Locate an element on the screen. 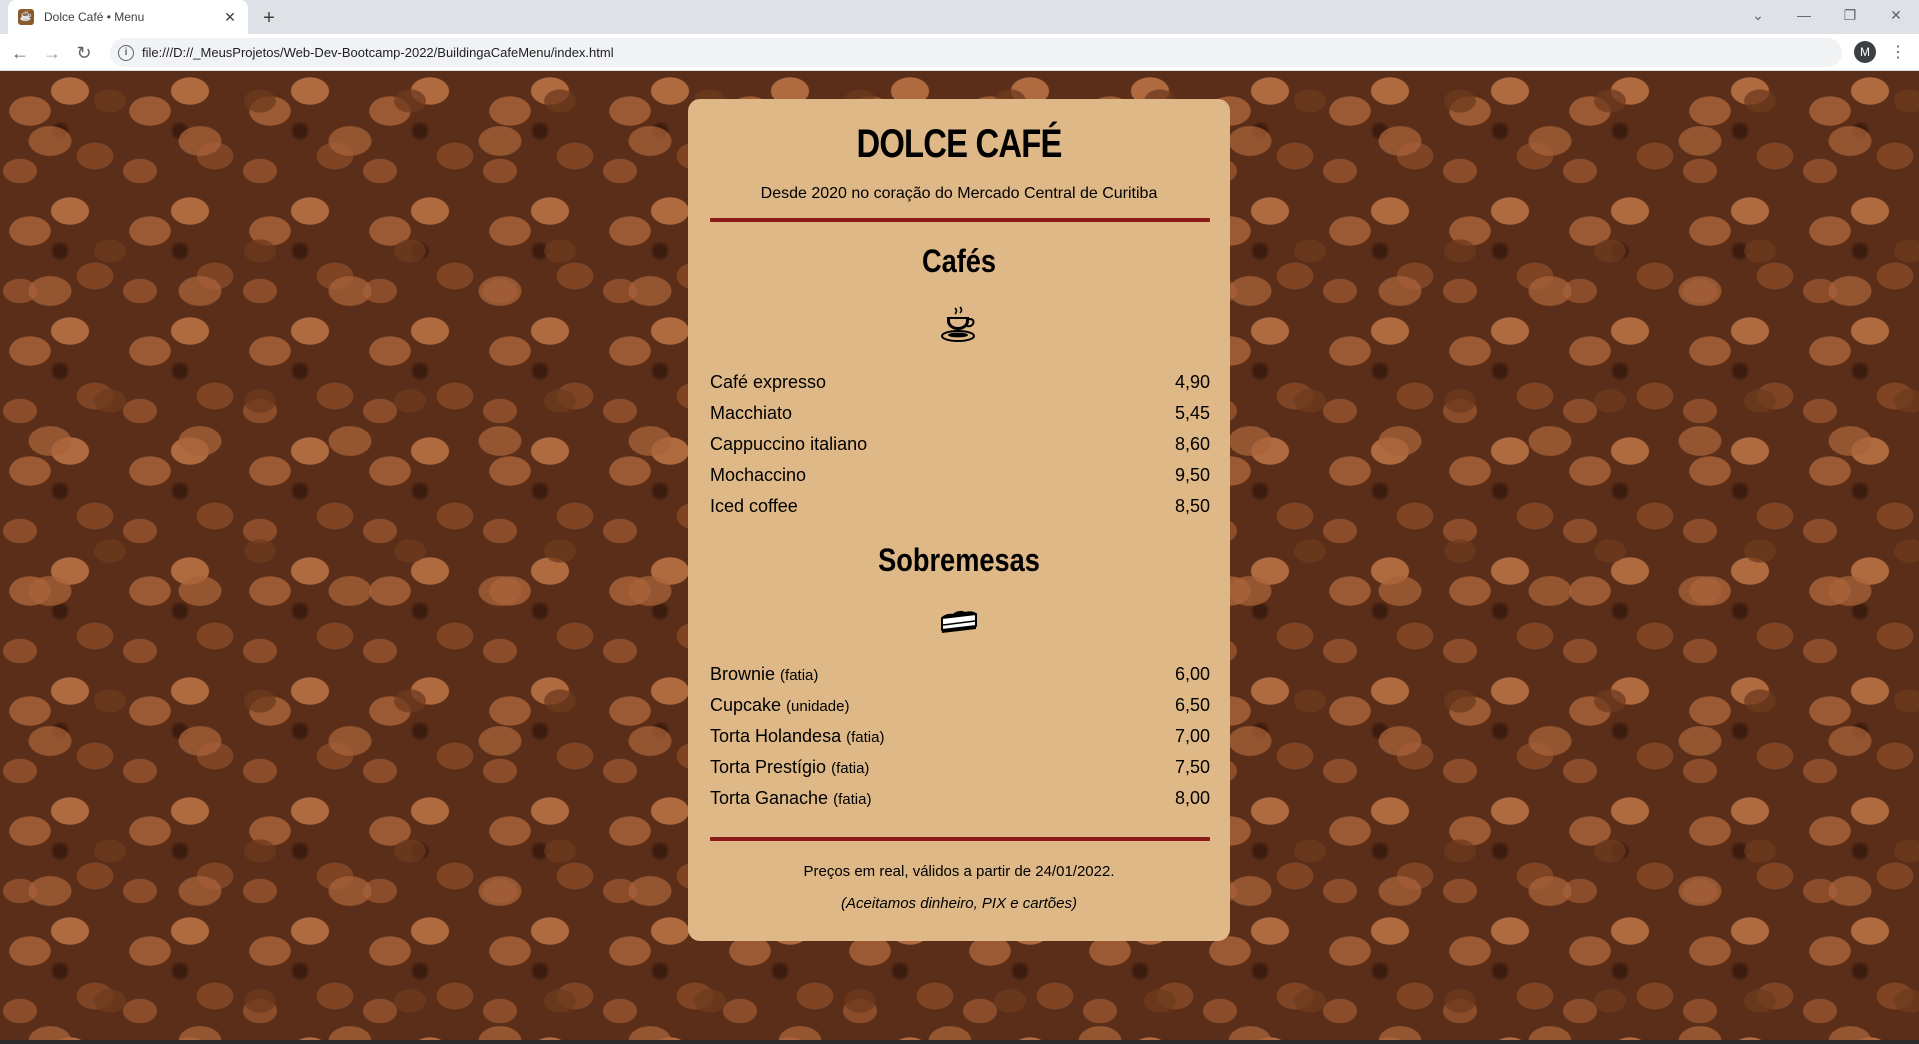 The height and width of the screenshot is (1044, 1919). menu-item: Torta Ganache (fatia) 8,00 is located at coordinates (960, 800).